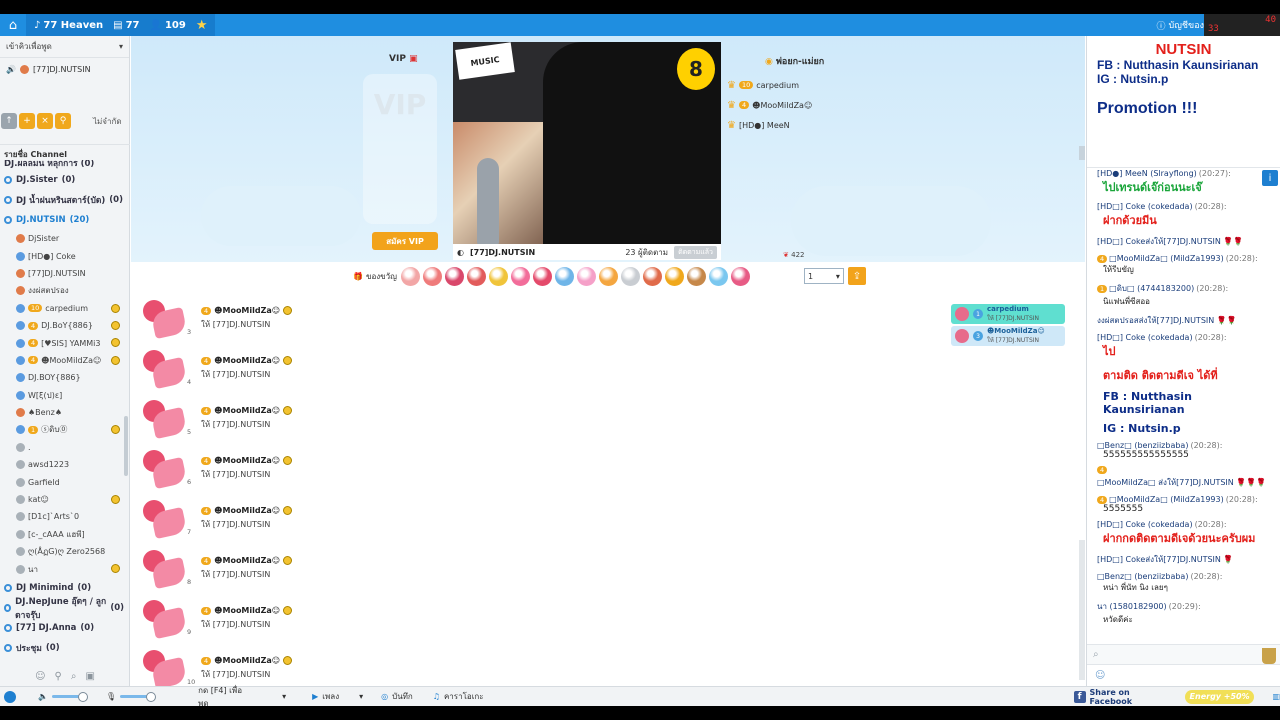  I want to click on channel-user: DJ.BOY{886}, so click(62, 377).